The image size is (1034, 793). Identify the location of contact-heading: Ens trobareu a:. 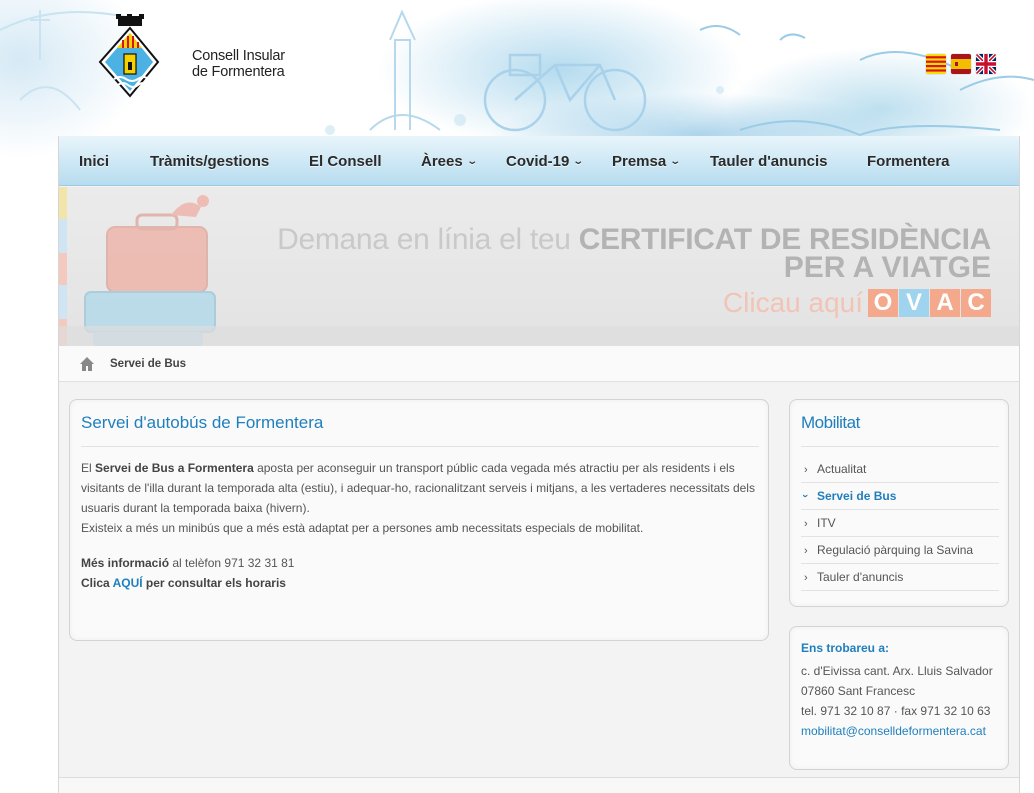
(845, 648).